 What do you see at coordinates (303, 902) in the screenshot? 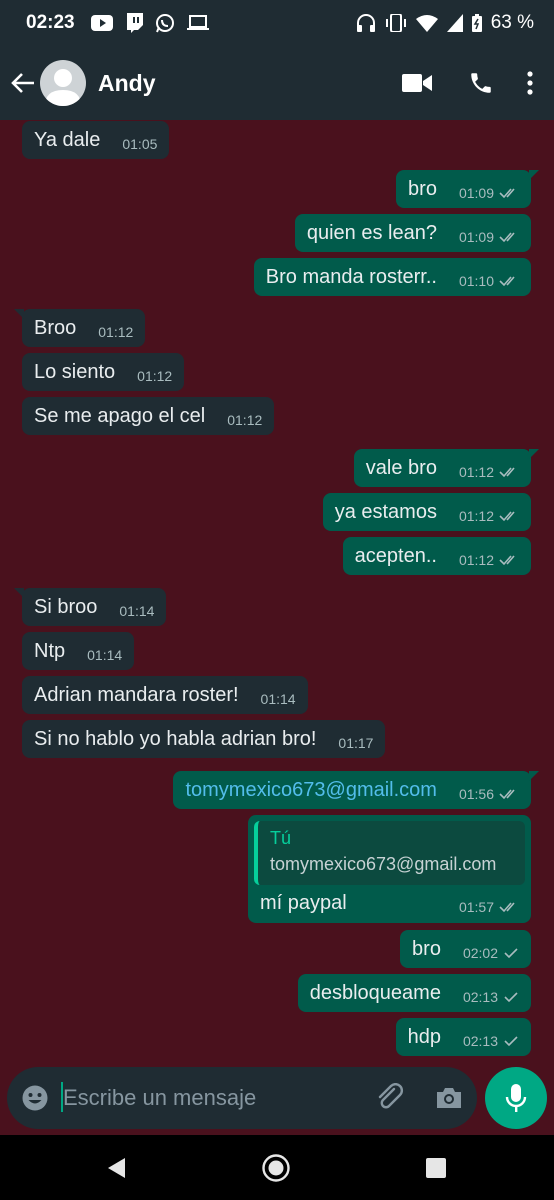
I see `message-text: mí paypal` at bounding box center [303, 902].